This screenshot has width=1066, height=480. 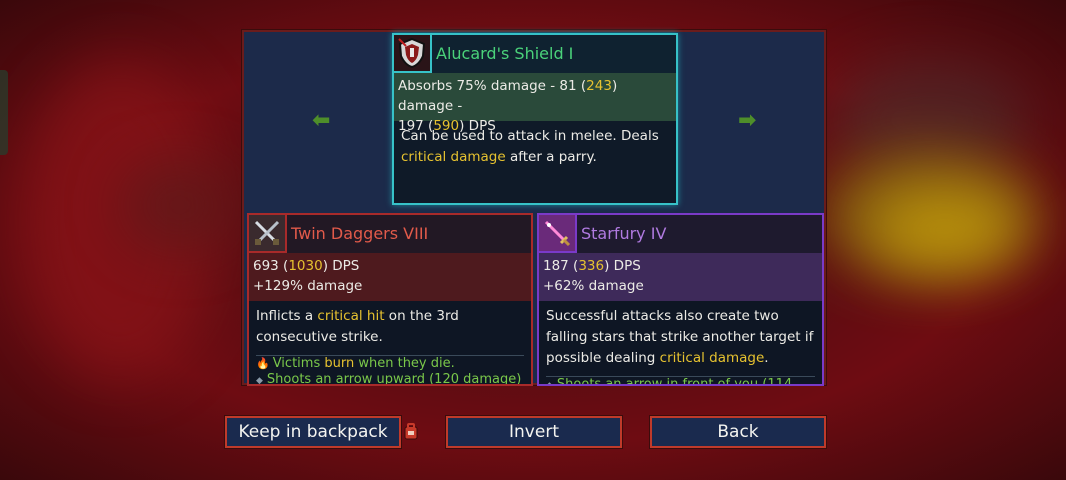 What do you see at coordinates (390, 277) in the screenshot?
I see `left-item-stats: 693 (1030) DPS +129% damage` at bounding box center [390, 277].